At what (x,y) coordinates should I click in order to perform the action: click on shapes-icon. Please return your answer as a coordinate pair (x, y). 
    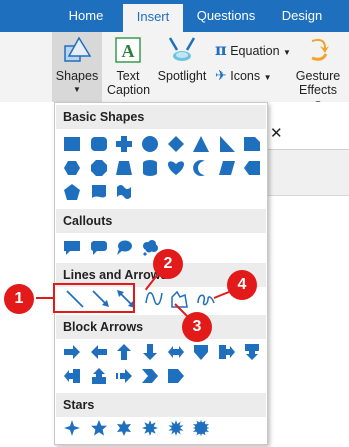
    Looking at the image, I should click on (78, 49).